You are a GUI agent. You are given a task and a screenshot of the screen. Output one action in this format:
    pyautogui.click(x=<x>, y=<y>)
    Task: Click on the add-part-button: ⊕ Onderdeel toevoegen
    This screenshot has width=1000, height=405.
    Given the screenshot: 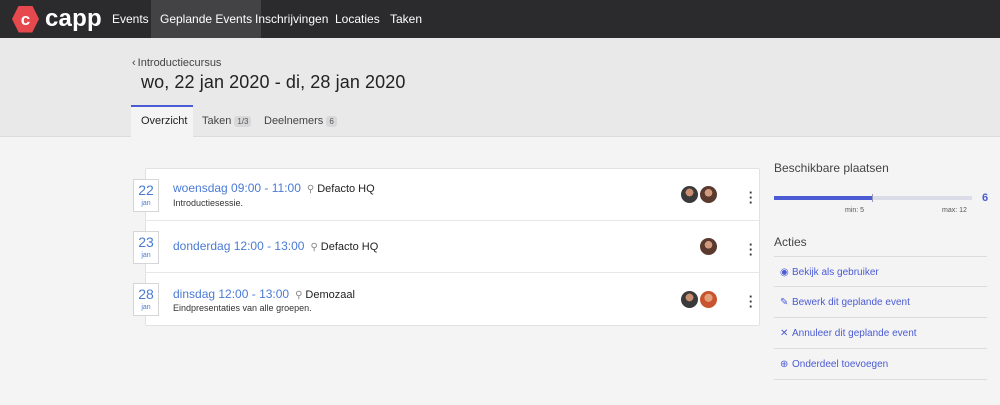 What is the action you would take?
    pyautogui.click(x=880, y=364)
    